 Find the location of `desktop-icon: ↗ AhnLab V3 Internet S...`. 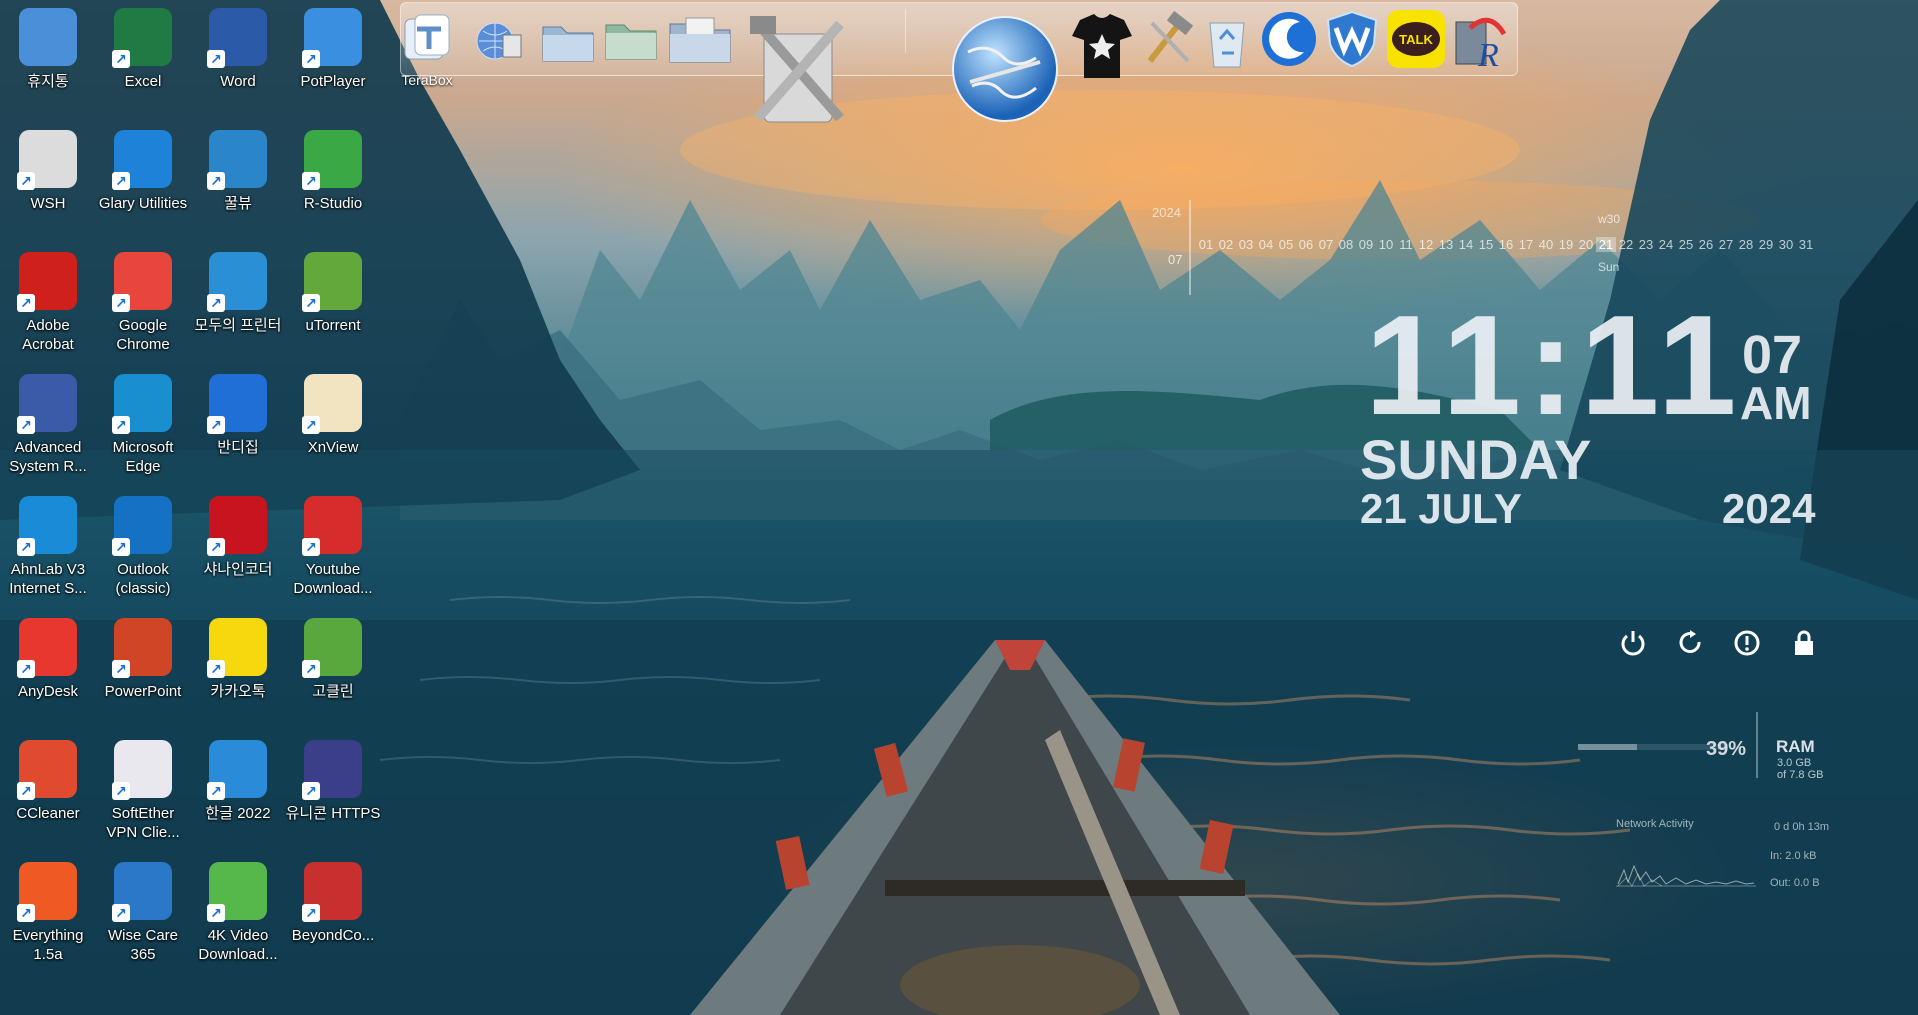

desktop-icon: ↗ AhnLab V3 Internet S... is located at coordinates (48, 547).